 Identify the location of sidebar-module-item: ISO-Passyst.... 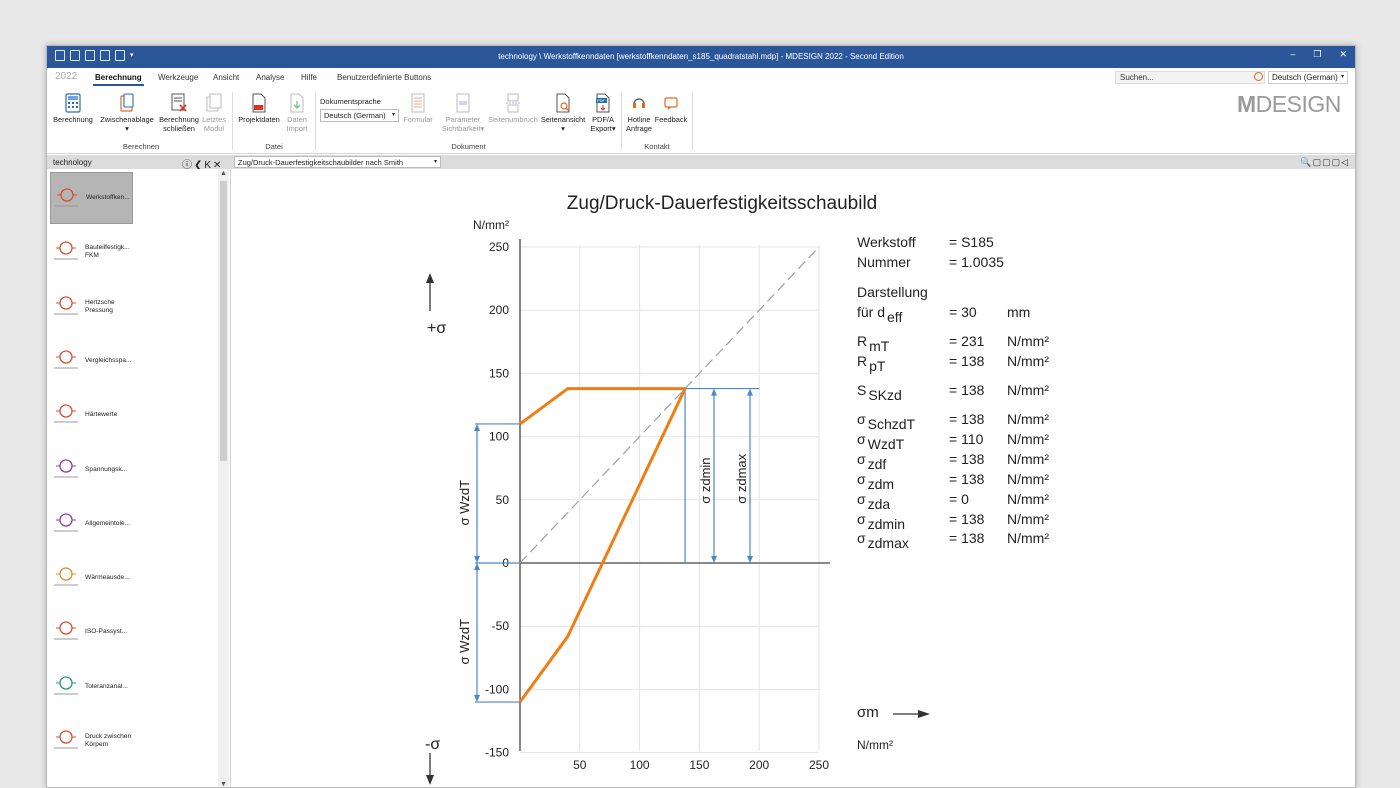
(91, 632).